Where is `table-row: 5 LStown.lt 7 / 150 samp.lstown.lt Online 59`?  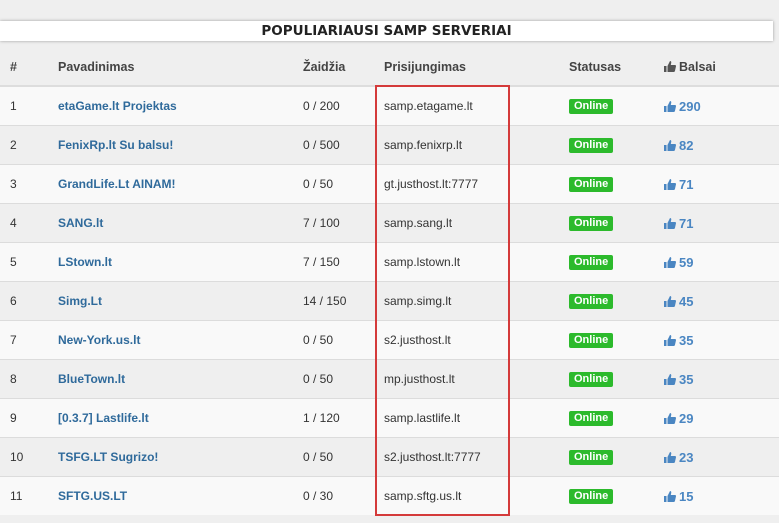 table-row: 5 LStown.lt 7 / 150 samp.lstown.lt Online 59 is located at coordinates (389, 262).